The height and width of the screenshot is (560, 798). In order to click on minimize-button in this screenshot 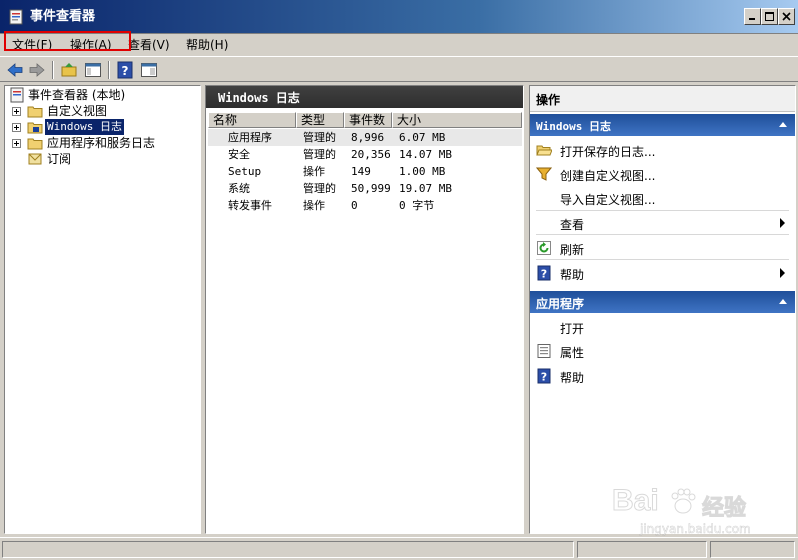, I will do `click(752, 16)`.